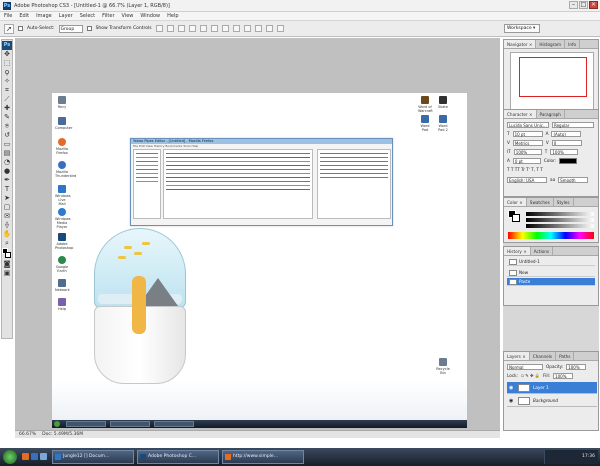 The height and width of the screenshot is (466, 600). Describe the element at coordinates (564, 151) in the screenshot. I see `horizontal-scale-field: 100%` at that location.